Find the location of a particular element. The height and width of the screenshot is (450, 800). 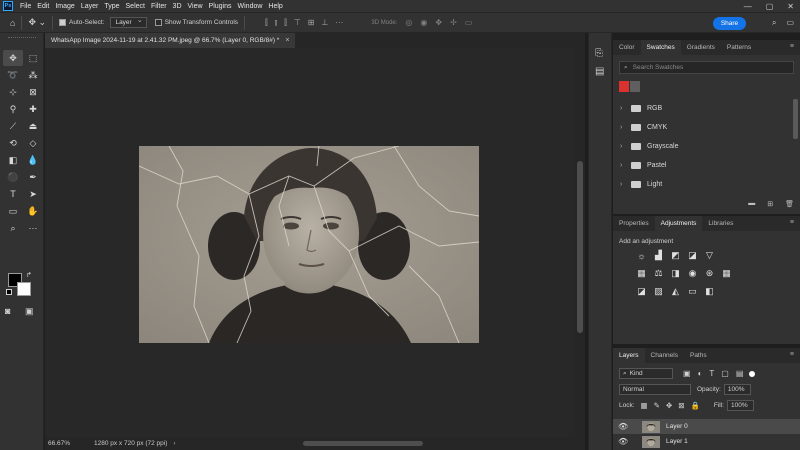

close-icon: ✕ is located at coordinates (790, 6).